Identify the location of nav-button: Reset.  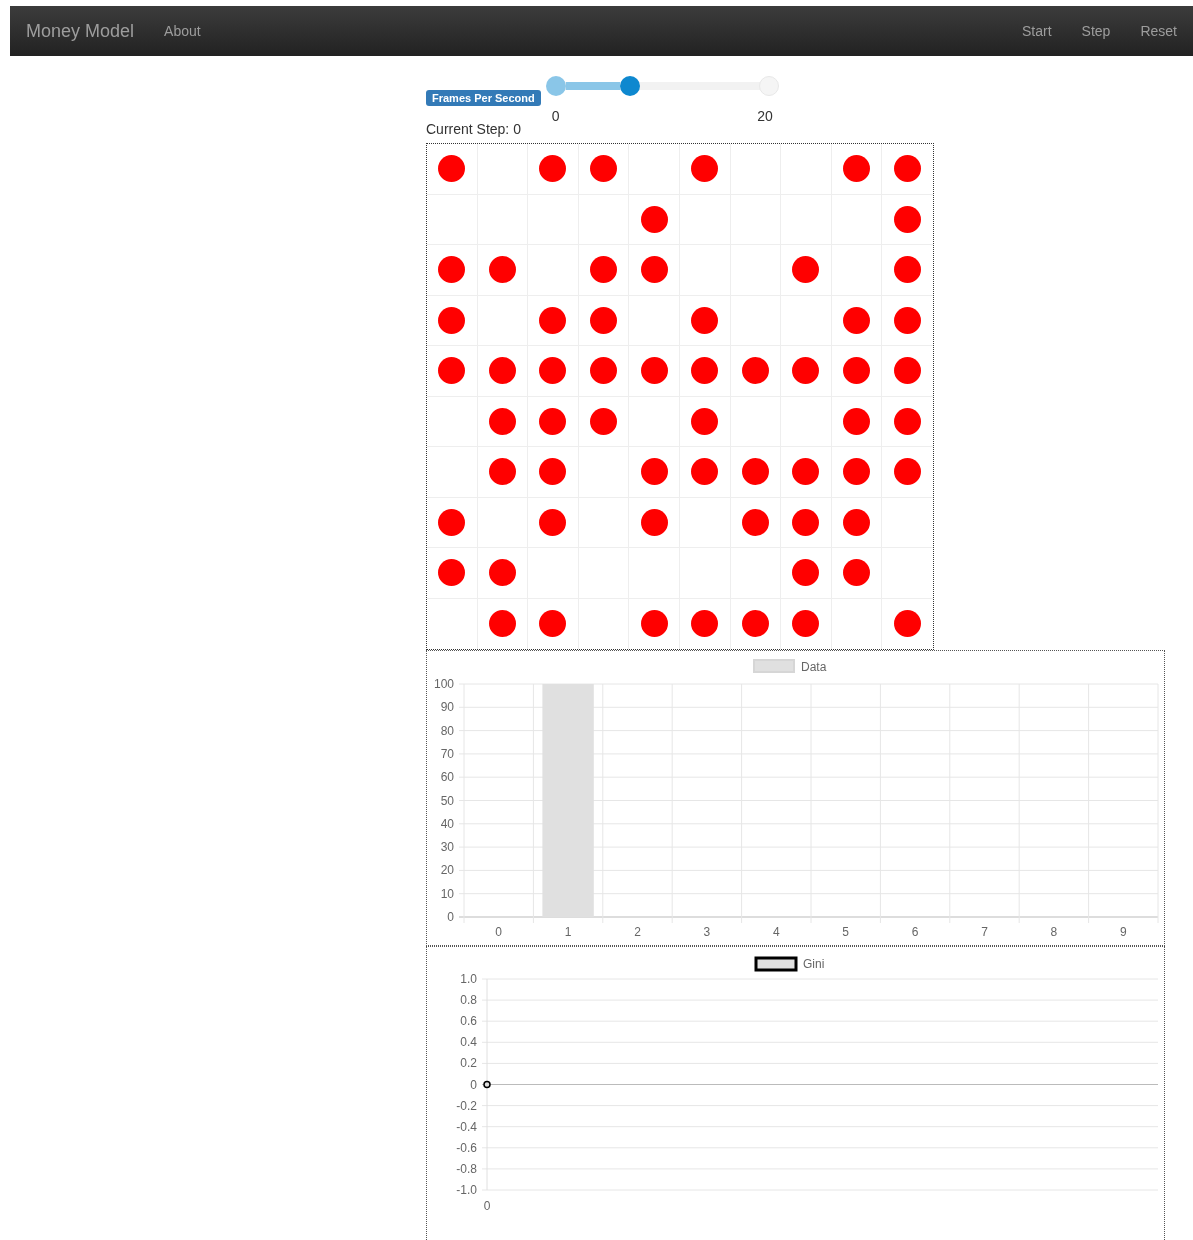
(1158, 31).